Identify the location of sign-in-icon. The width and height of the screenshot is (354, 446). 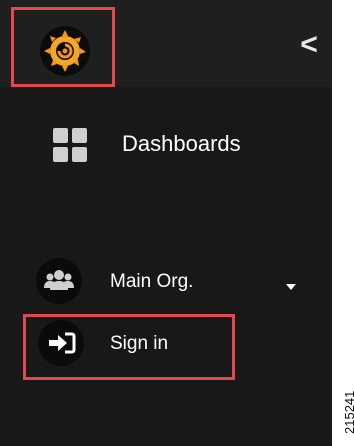
(61, 343).